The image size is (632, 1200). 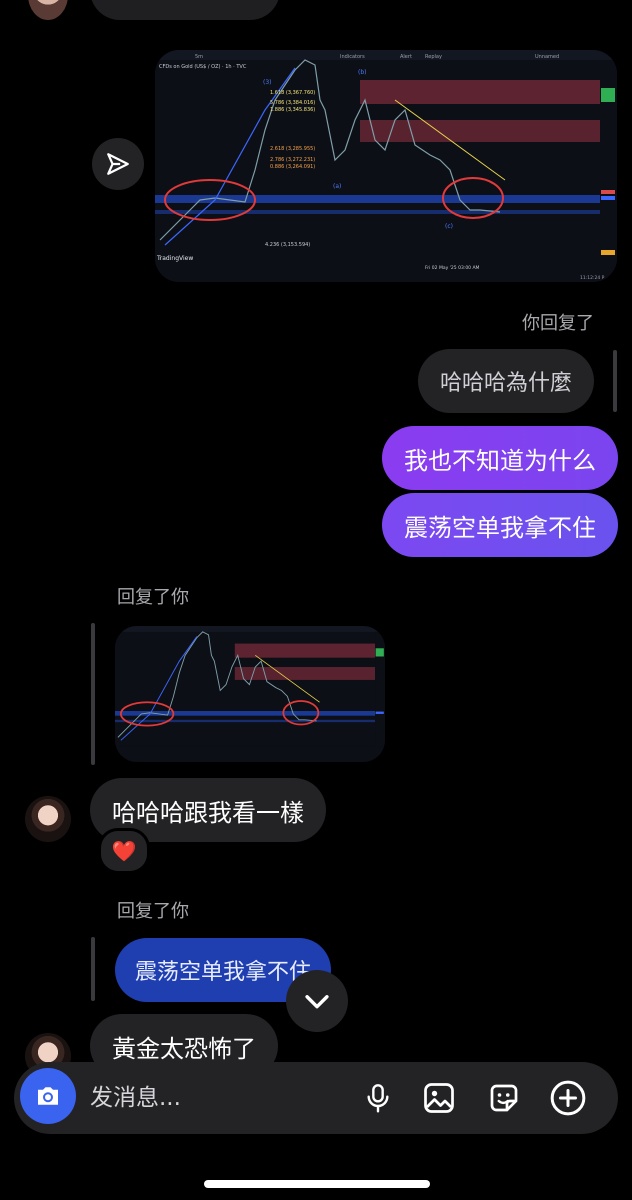 I want to click on gallery-button, so click(x=439, y=1098).